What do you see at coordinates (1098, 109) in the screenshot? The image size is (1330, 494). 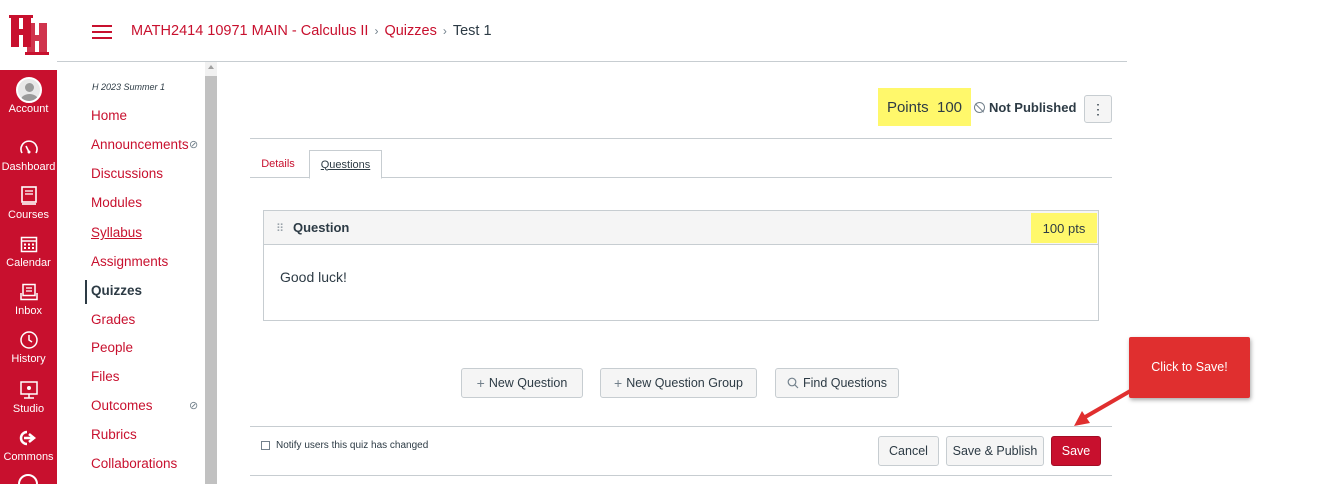 I see `more-options-button: ⋮` at bounding box center [1098, 109].